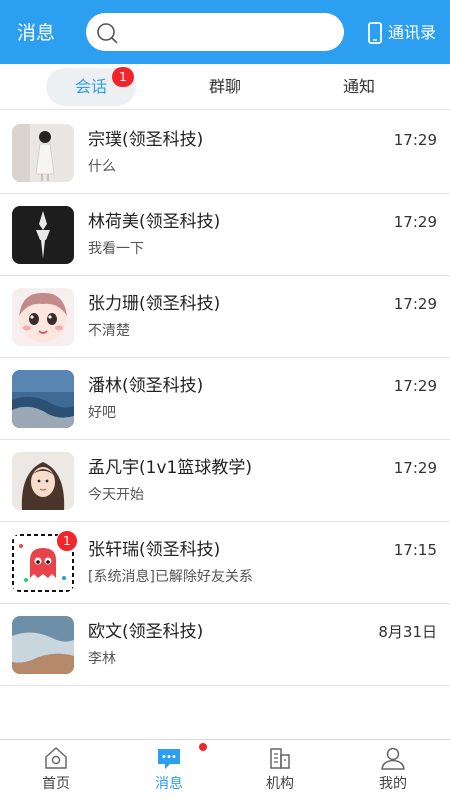 Image resolution: width=450 pixels, height=800 pixels. Describe the element at coordinates (146, 632) in the screenshot. I see `contact-name: 欧文(领圣科技)` at that location.